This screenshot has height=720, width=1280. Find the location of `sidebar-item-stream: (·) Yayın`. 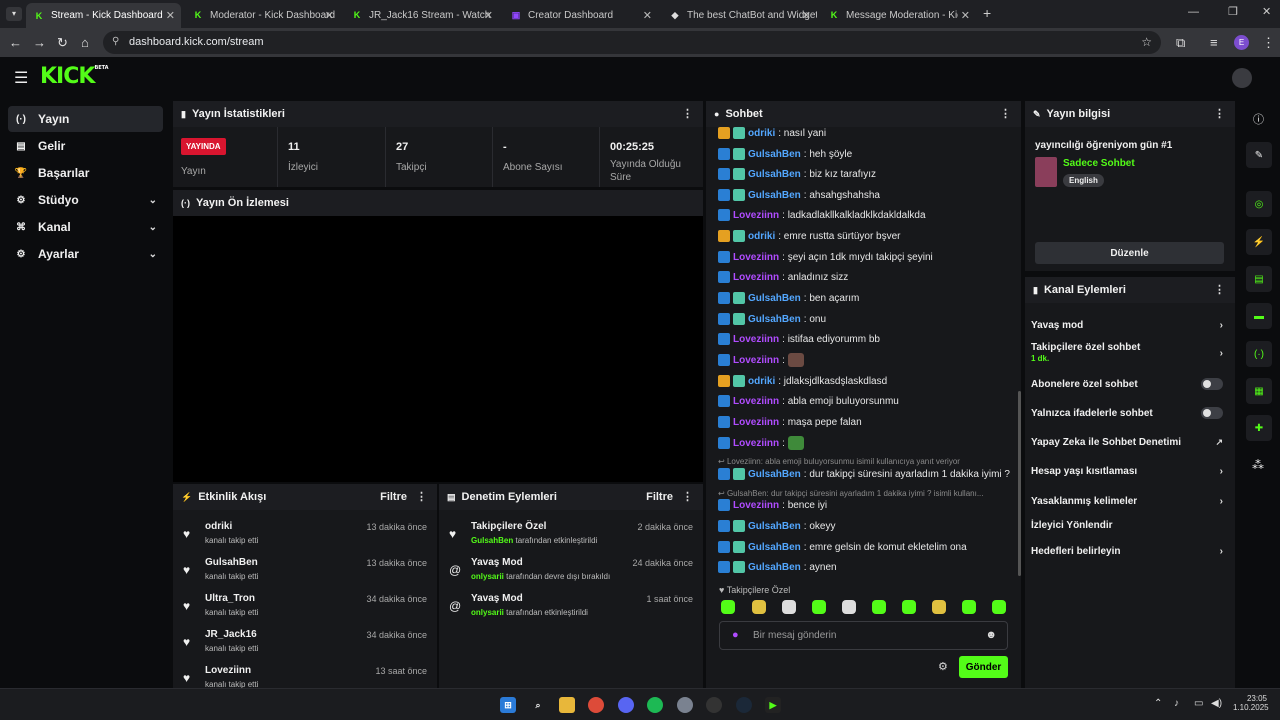

sidebar-item-stream: (·) Yayın is located at coordinates (85, 119).